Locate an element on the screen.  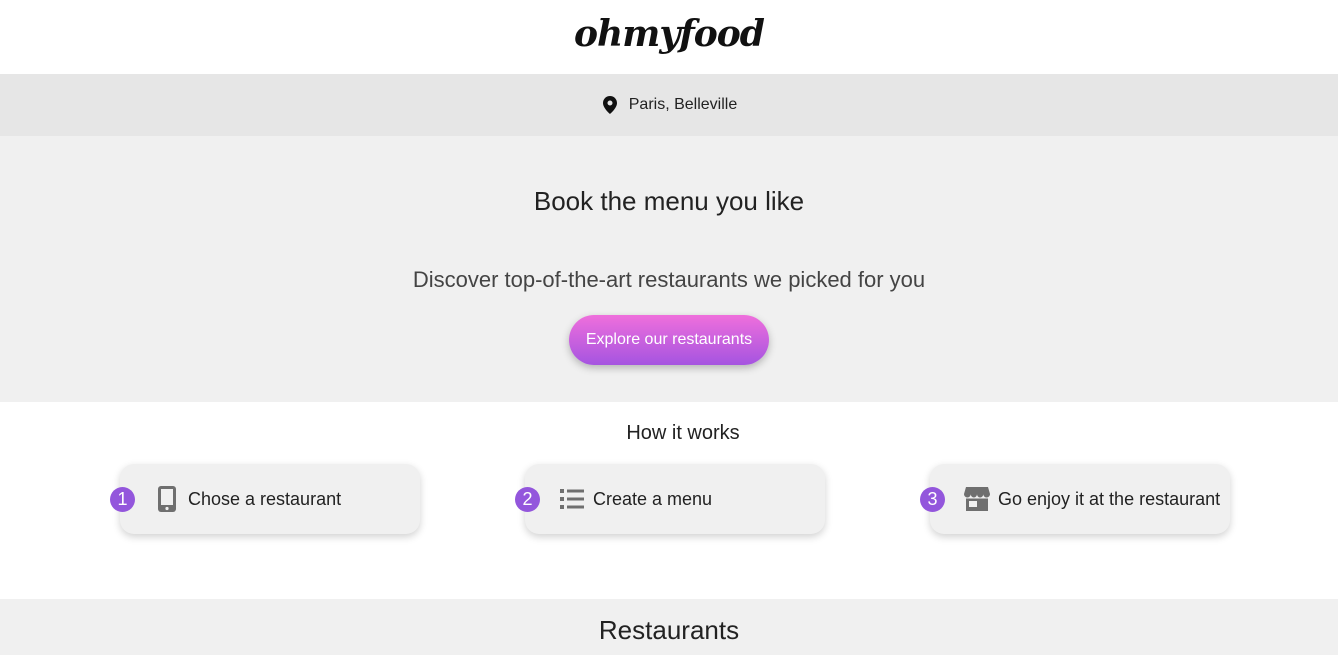
location-text: Paris, Belleville is located at coordinates (683, 104).